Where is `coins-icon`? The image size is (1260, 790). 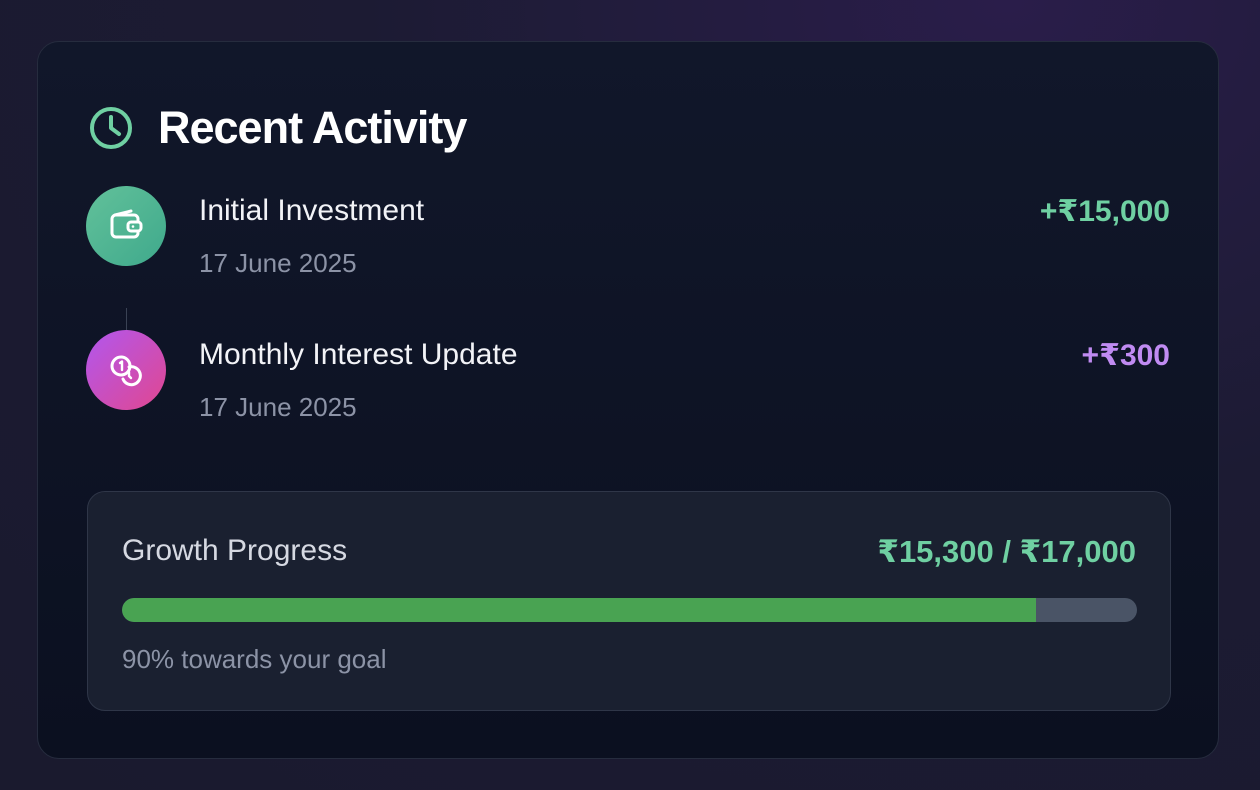
coins-icon is located at coordinates (126, 370).